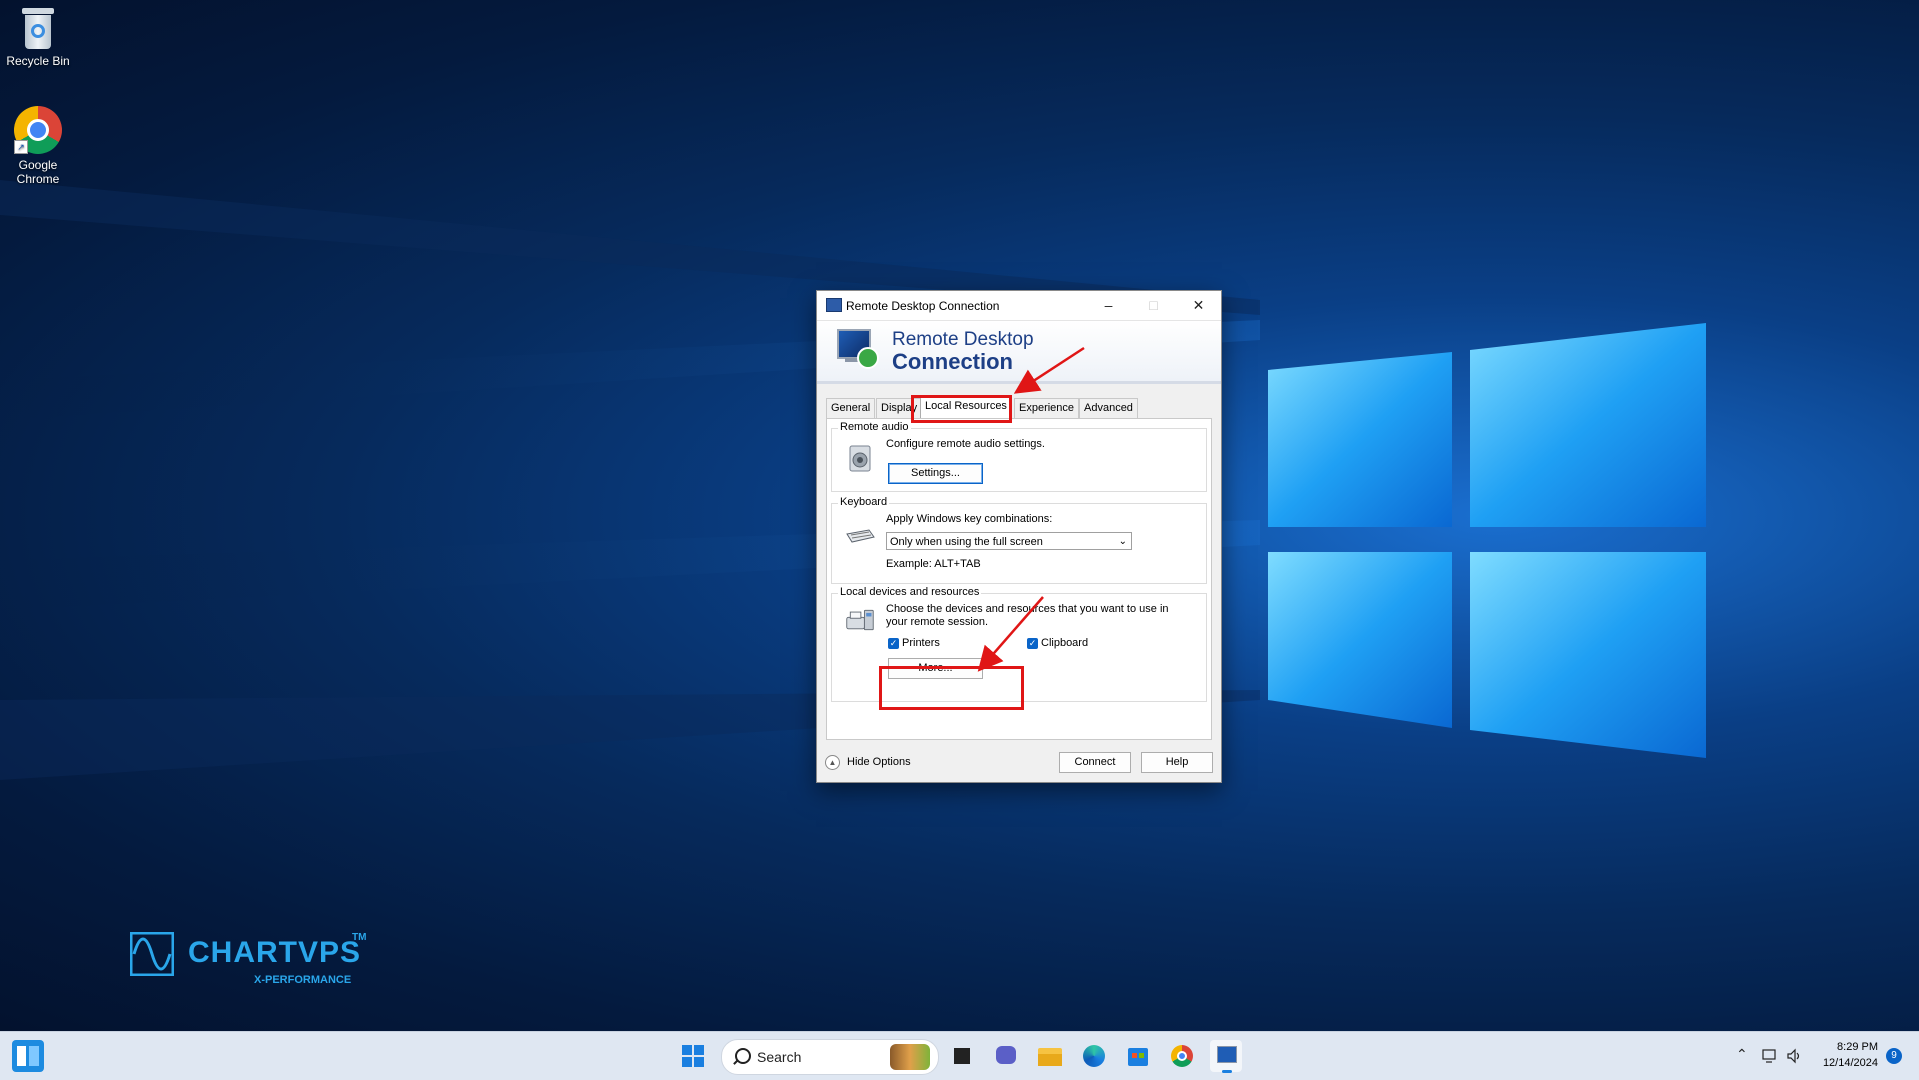  Describe the element at coordinates (1108, 408) in the screenshot. I see `tab-advanced: Advanced` at that location.